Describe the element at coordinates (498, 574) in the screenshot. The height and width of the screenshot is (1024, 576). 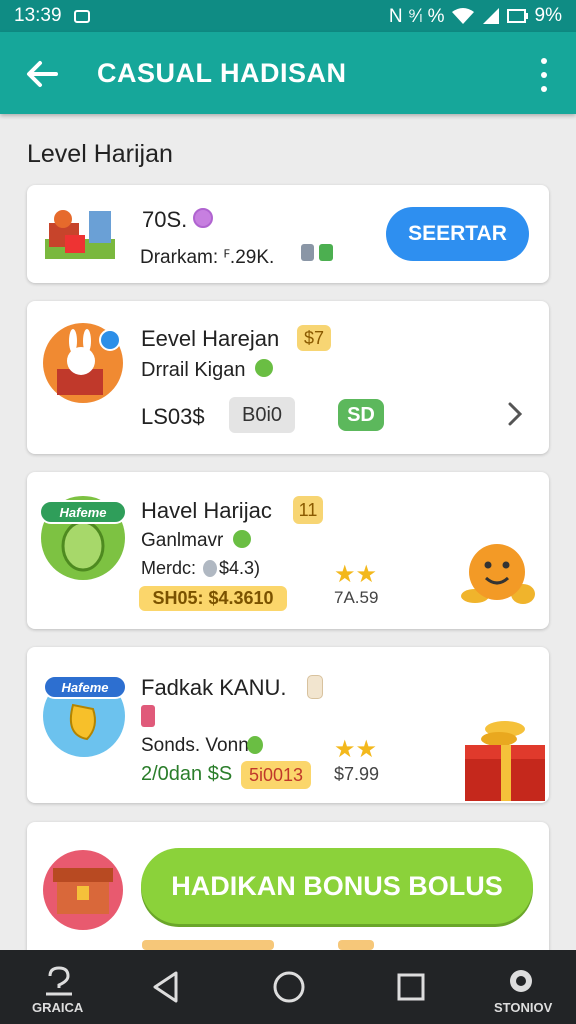
I see `smiling-coin-icon` at that location.